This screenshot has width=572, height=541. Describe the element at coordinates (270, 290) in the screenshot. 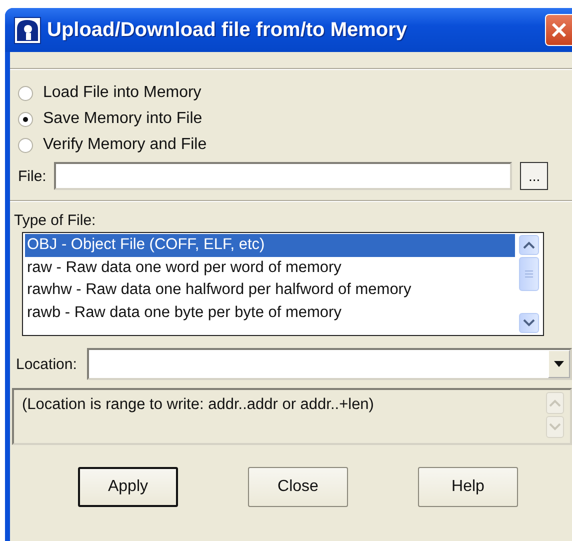

I see `list-item: rawhw - Raw data one halfword per halfword of memory` at that location.